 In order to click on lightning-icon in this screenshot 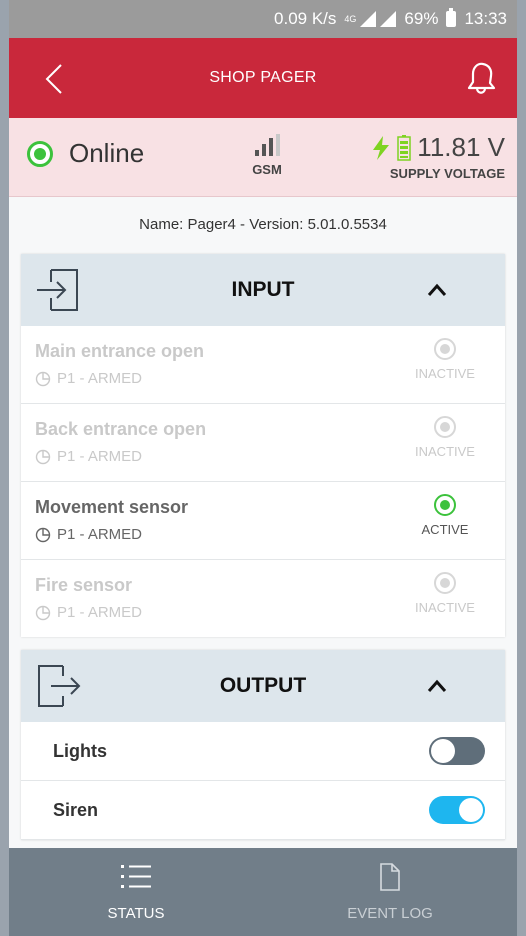, I will do `click(381, 147)`.